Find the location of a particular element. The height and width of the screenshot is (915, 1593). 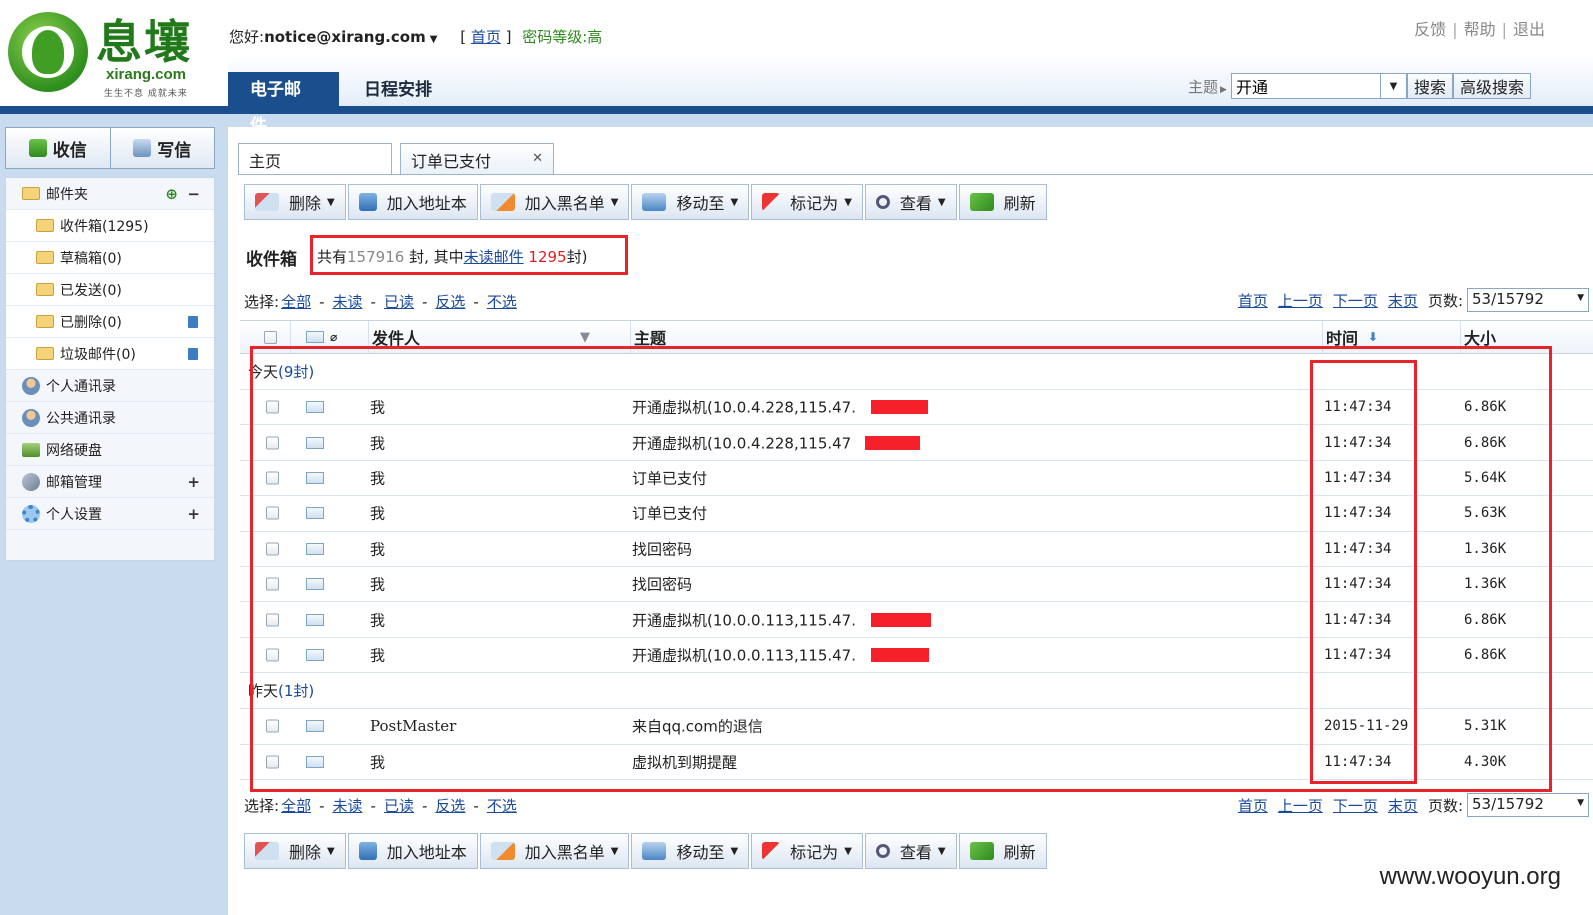

sent-folder-icon is located at coordinates (45, 289).